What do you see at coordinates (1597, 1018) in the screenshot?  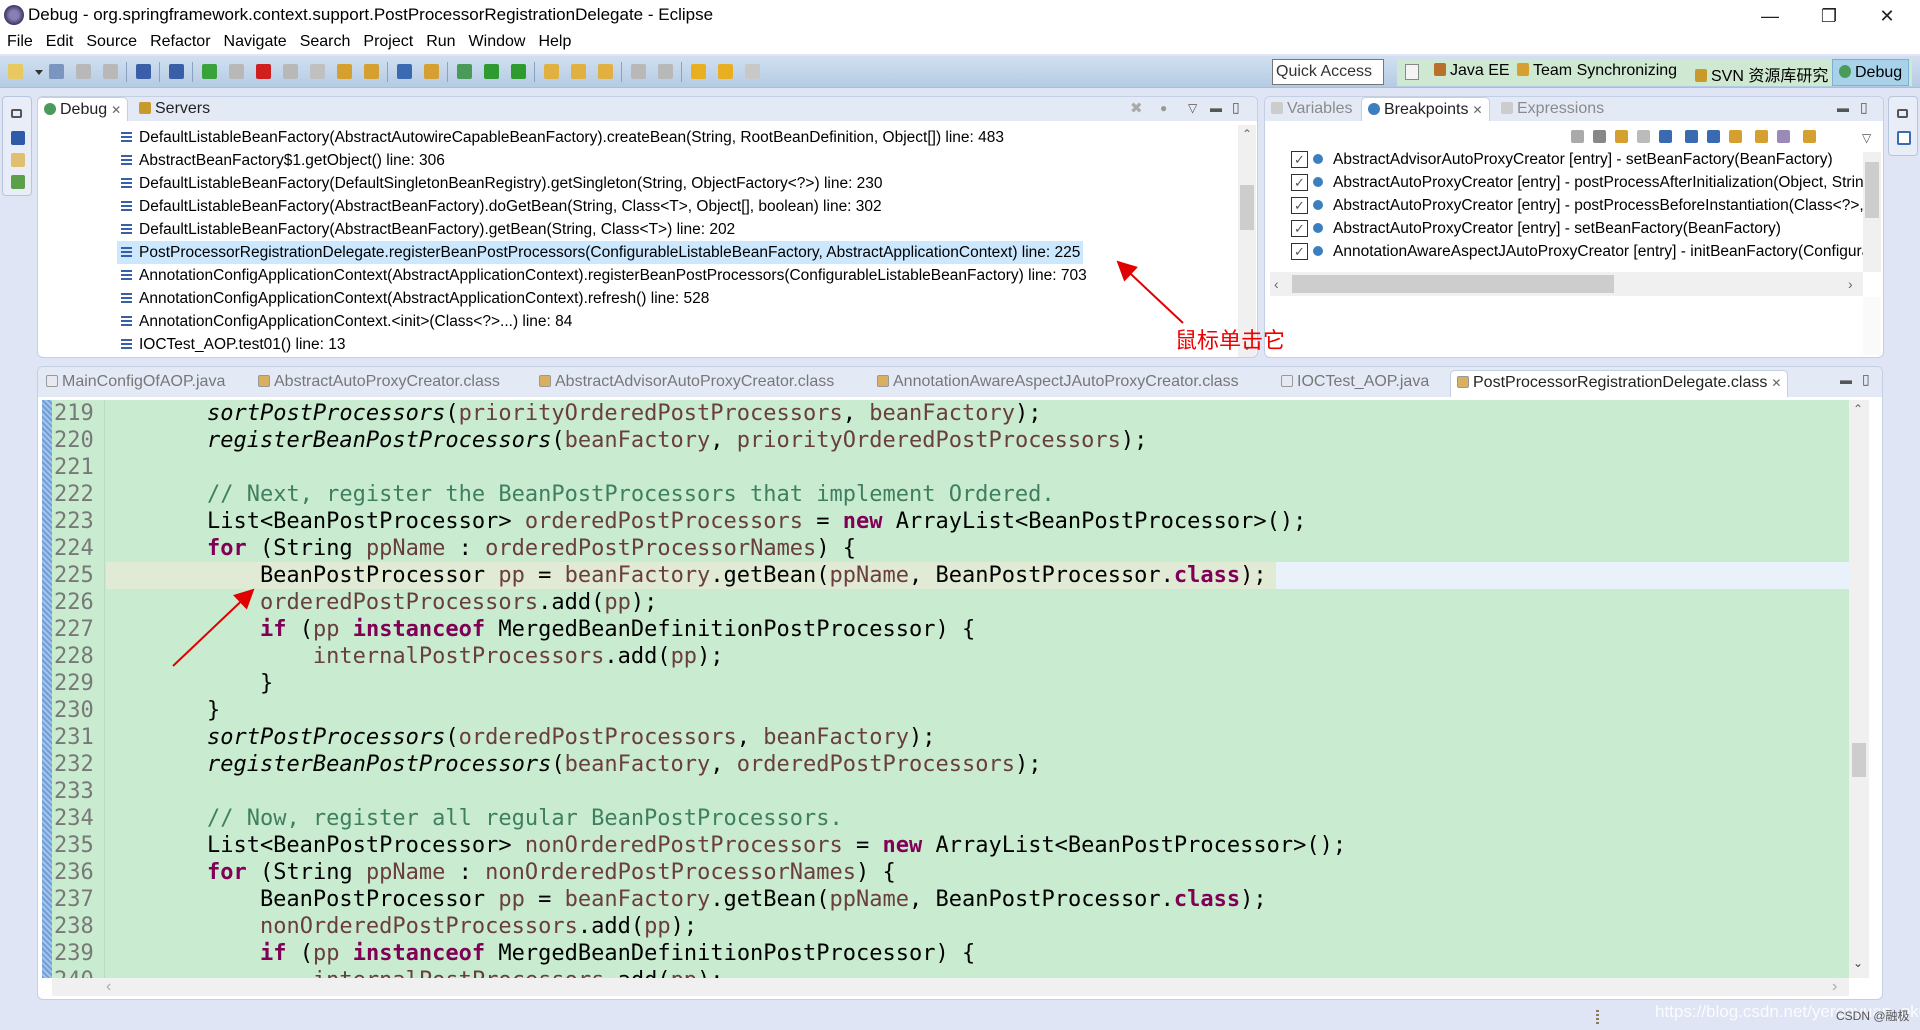 I see `status-bar-handle` at bounding box center [1597, 1018].